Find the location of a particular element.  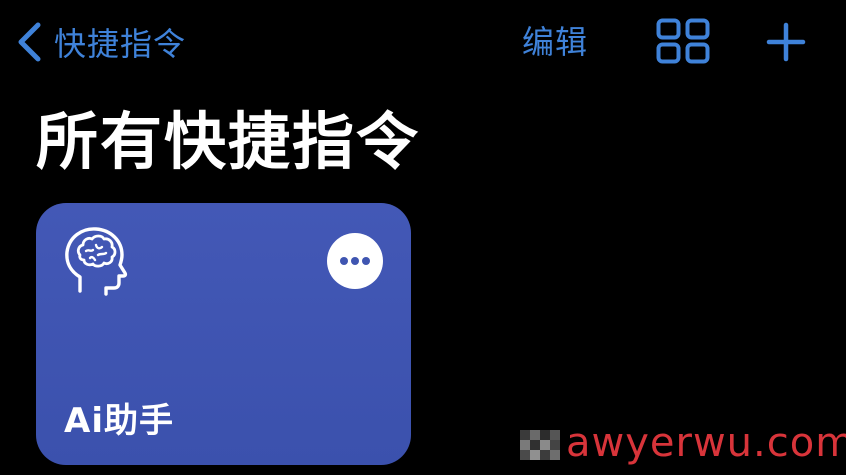

watermark-text: awyerwu.com is located at coordinates (706, 443).